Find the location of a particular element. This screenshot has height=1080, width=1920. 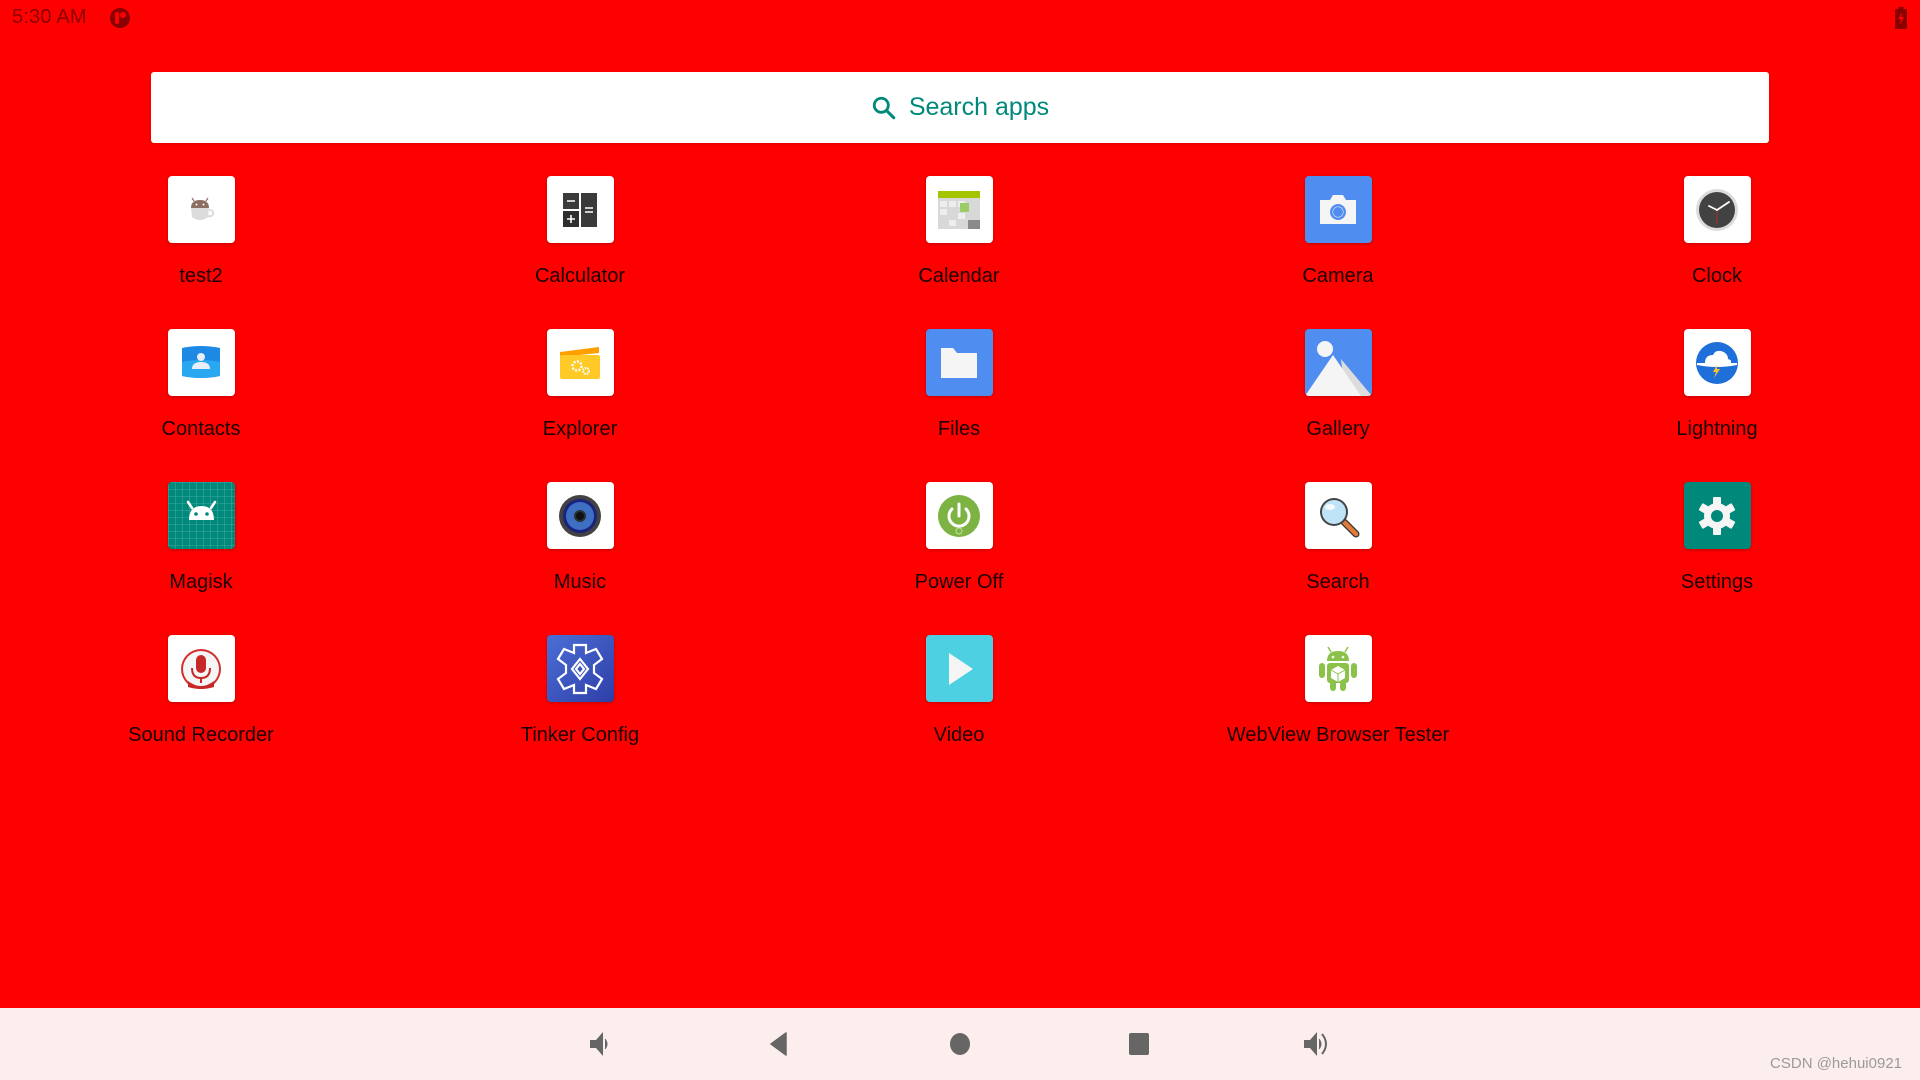

calendar-icon is located at coordinates (959, 209).